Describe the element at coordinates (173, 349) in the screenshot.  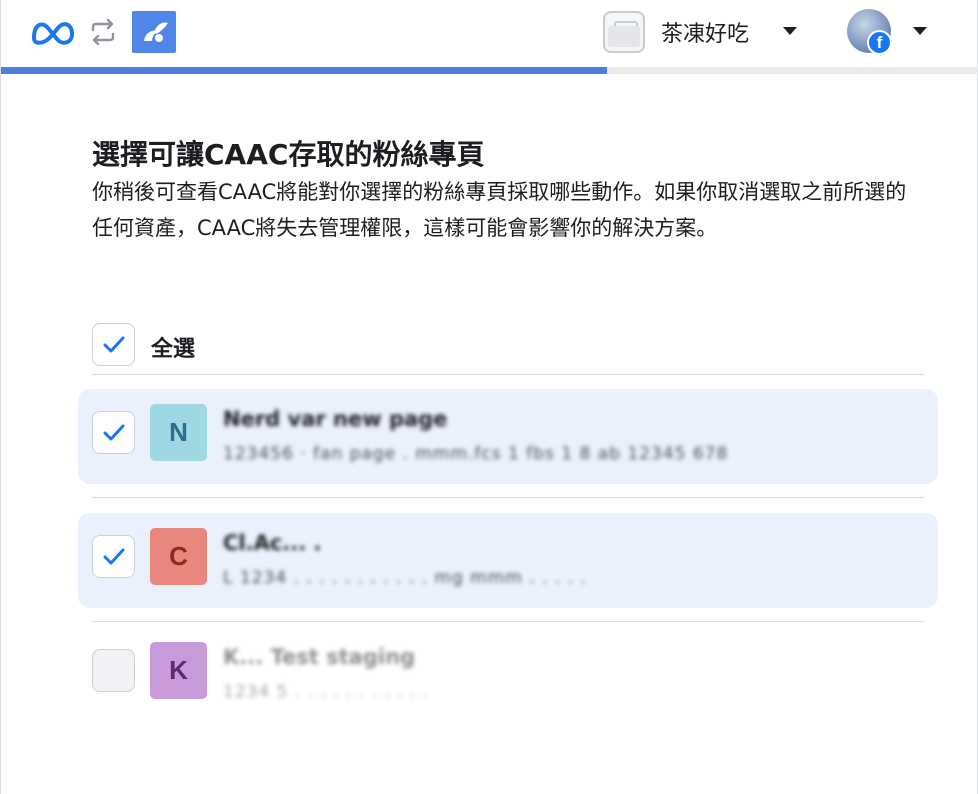
I see `select-all-label: 全選` at that location.